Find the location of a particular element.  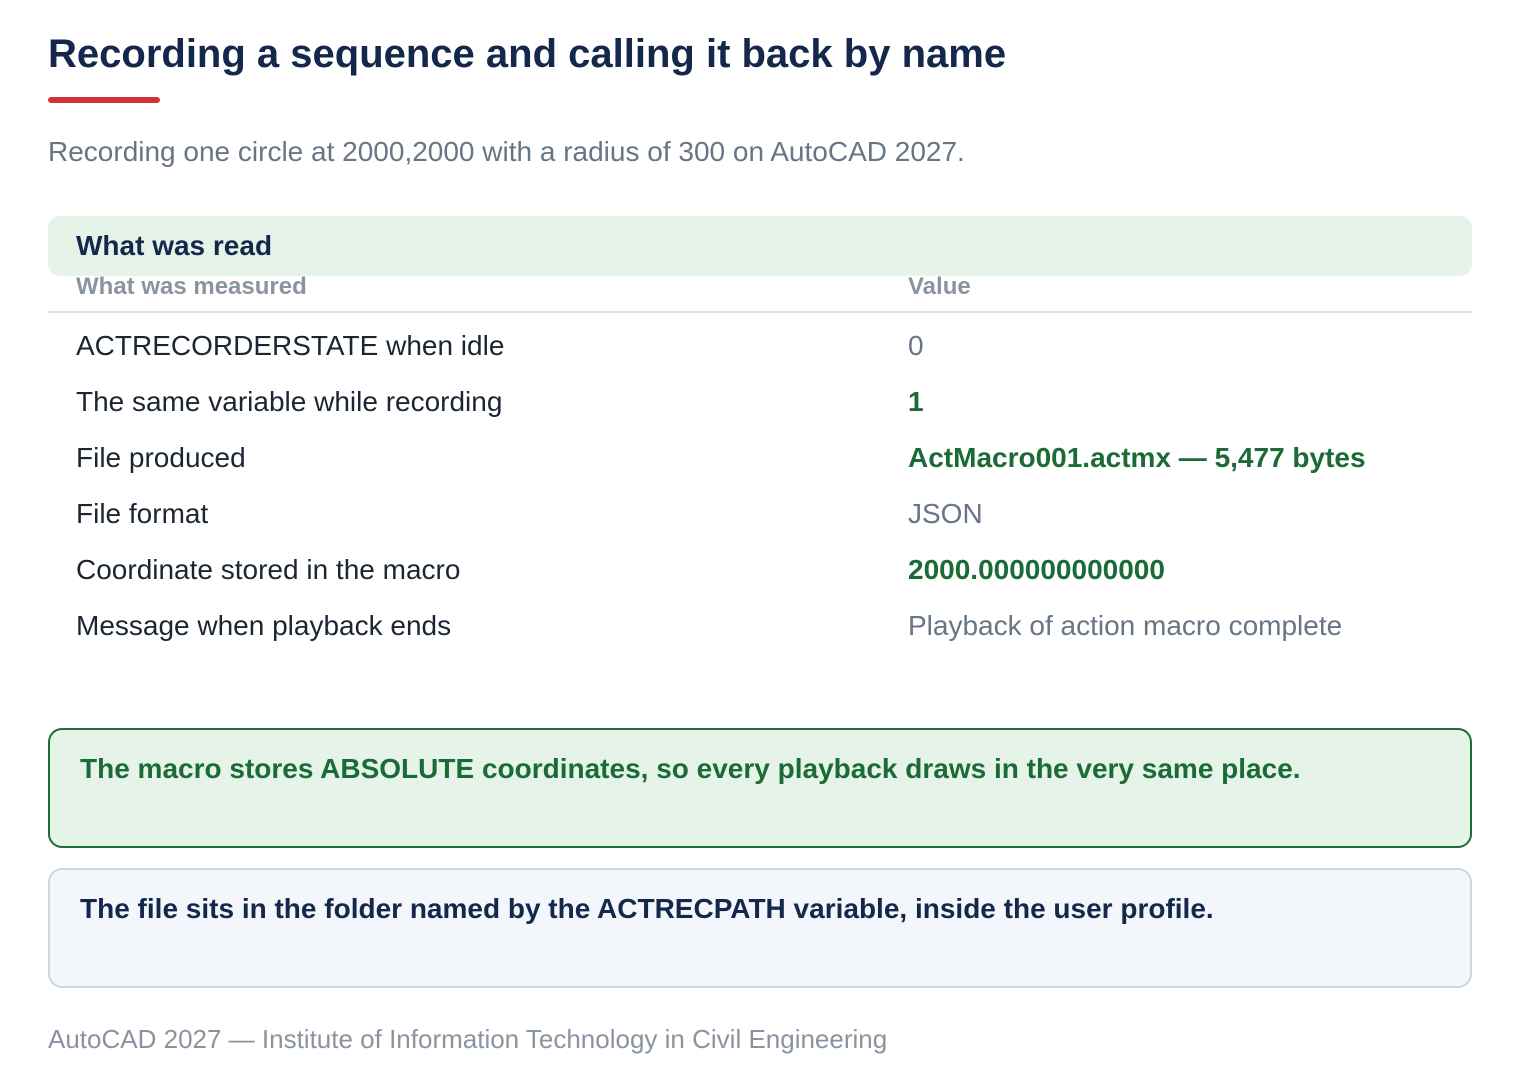

row-label: File format is located at coordinates (142, 513).